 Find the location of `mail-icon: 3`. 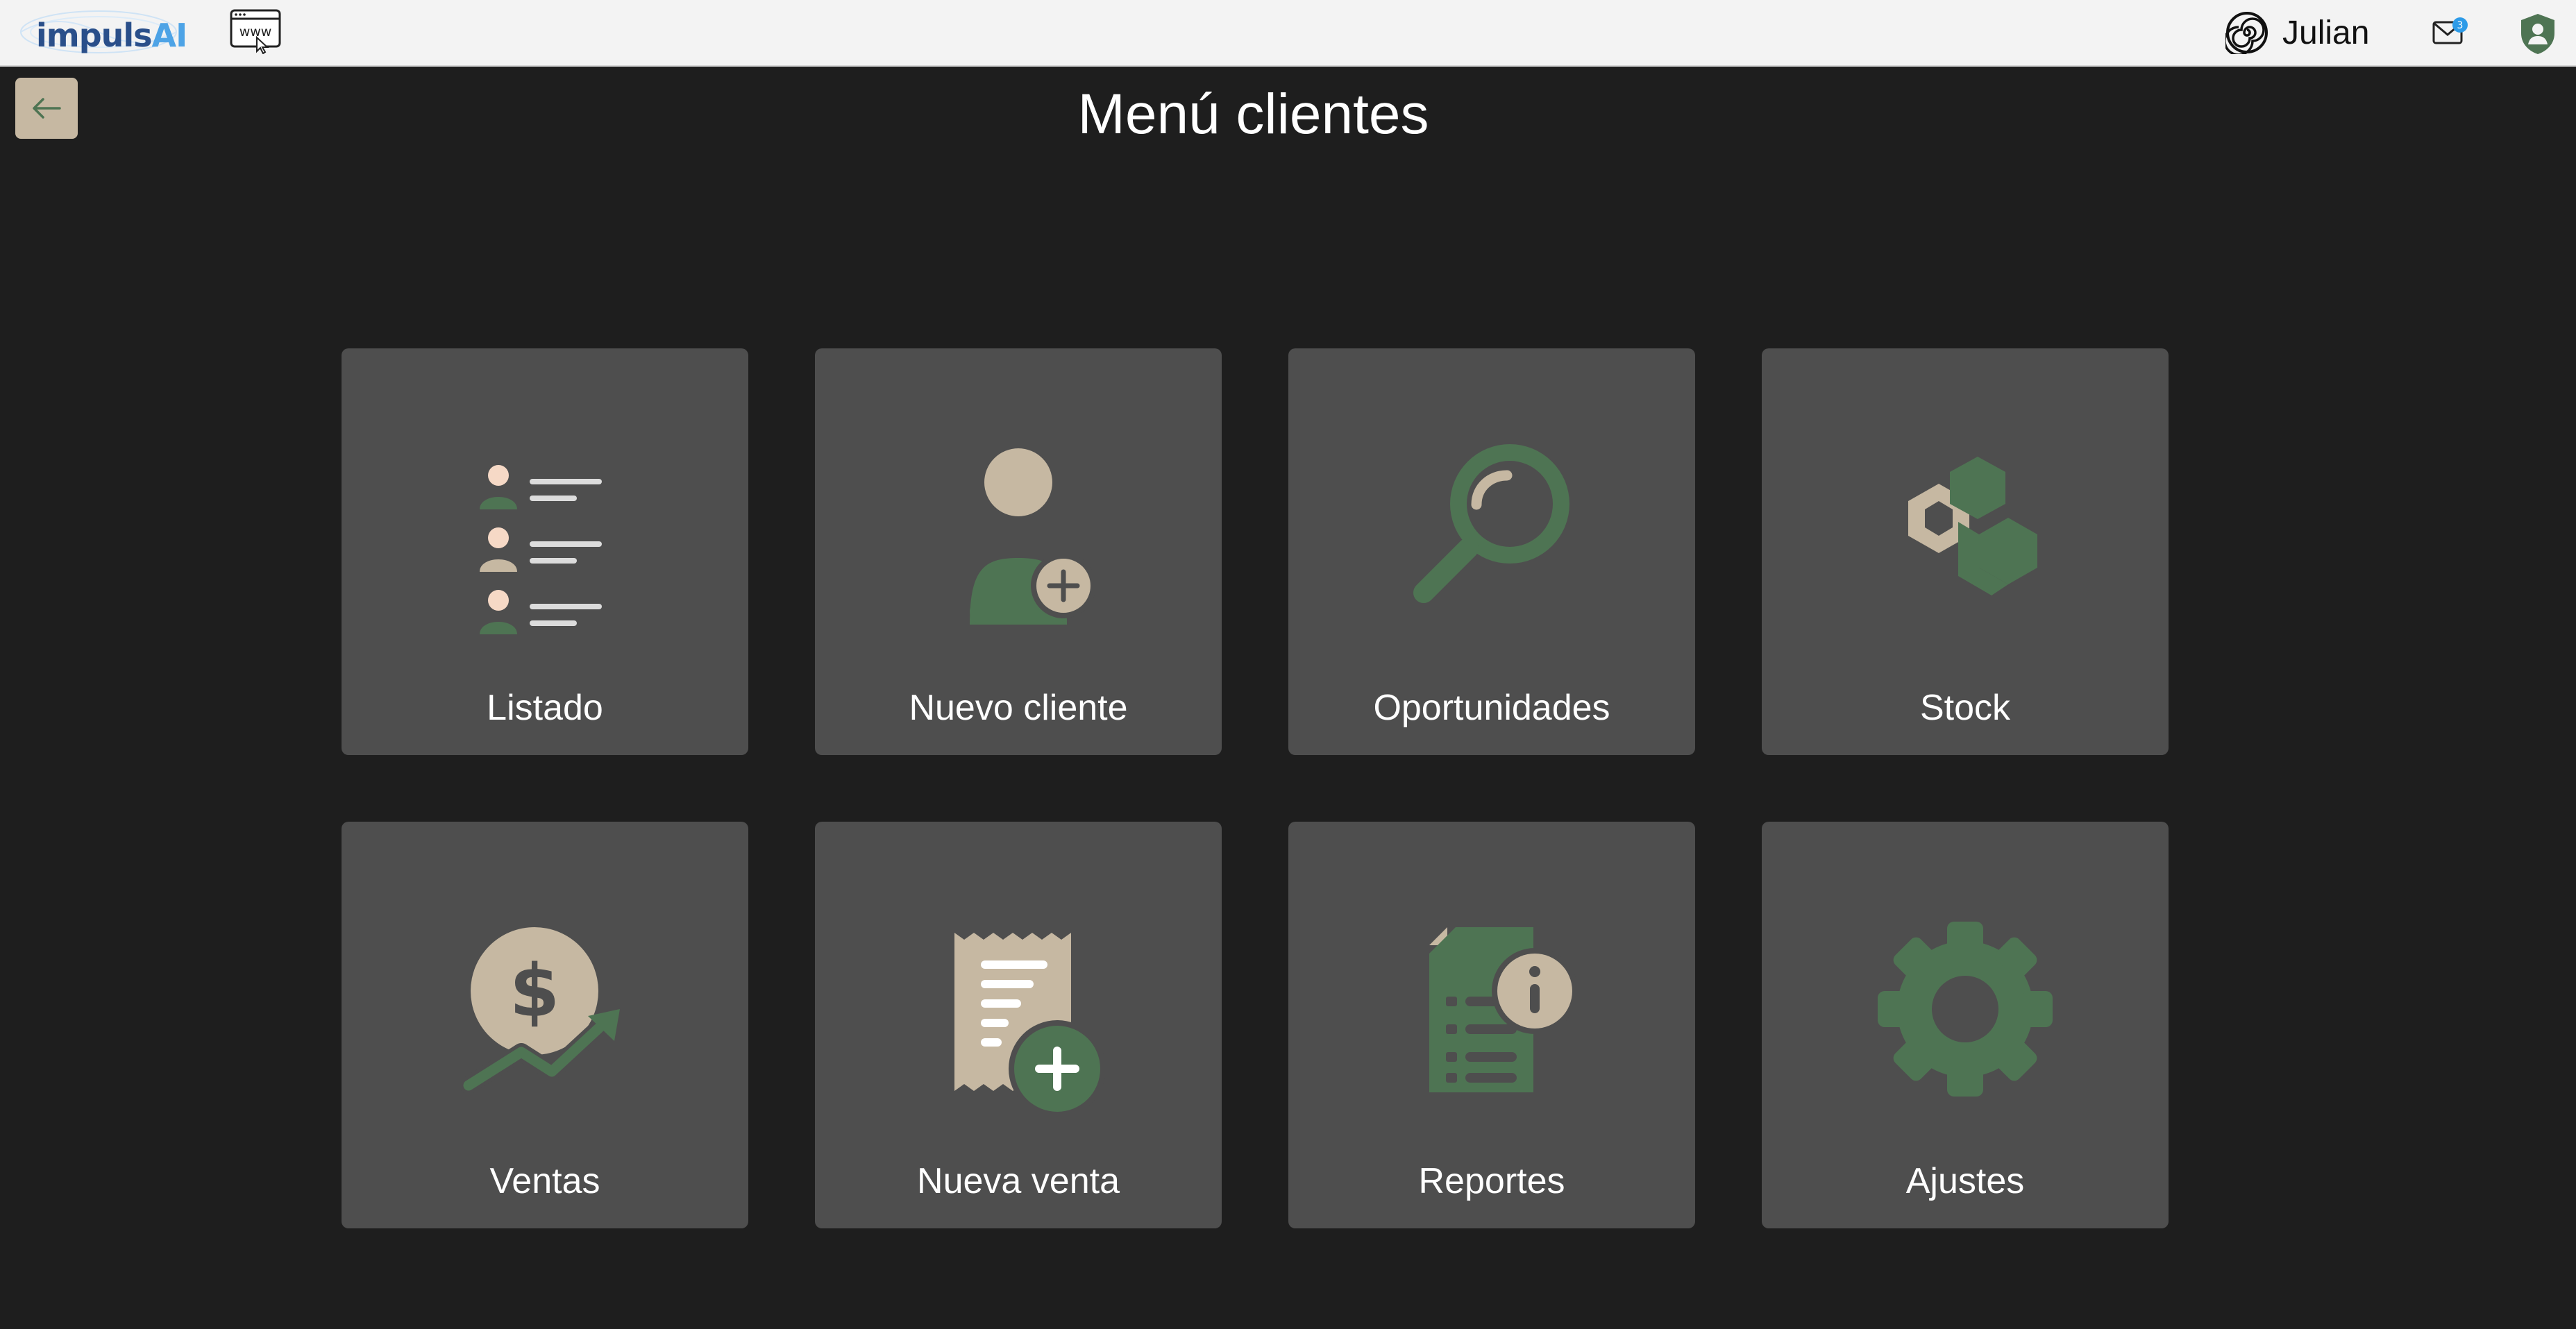

mail-icon: 3 is located at coordinates (2452, 33).